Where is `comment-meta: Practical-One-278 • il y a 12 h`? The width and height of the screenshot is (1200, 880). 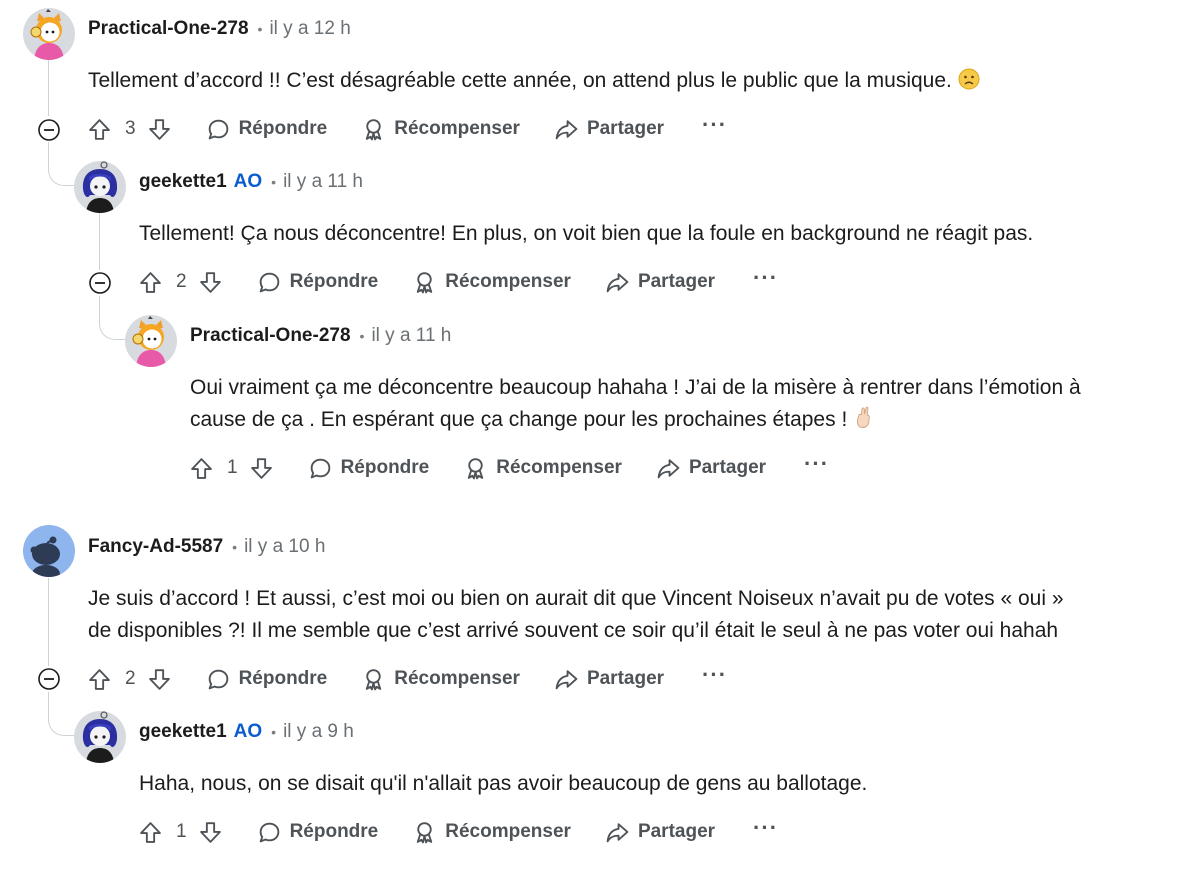 comment-meta: Practical-One-278 • il y a 12 h is located at coordinates (219, 29).